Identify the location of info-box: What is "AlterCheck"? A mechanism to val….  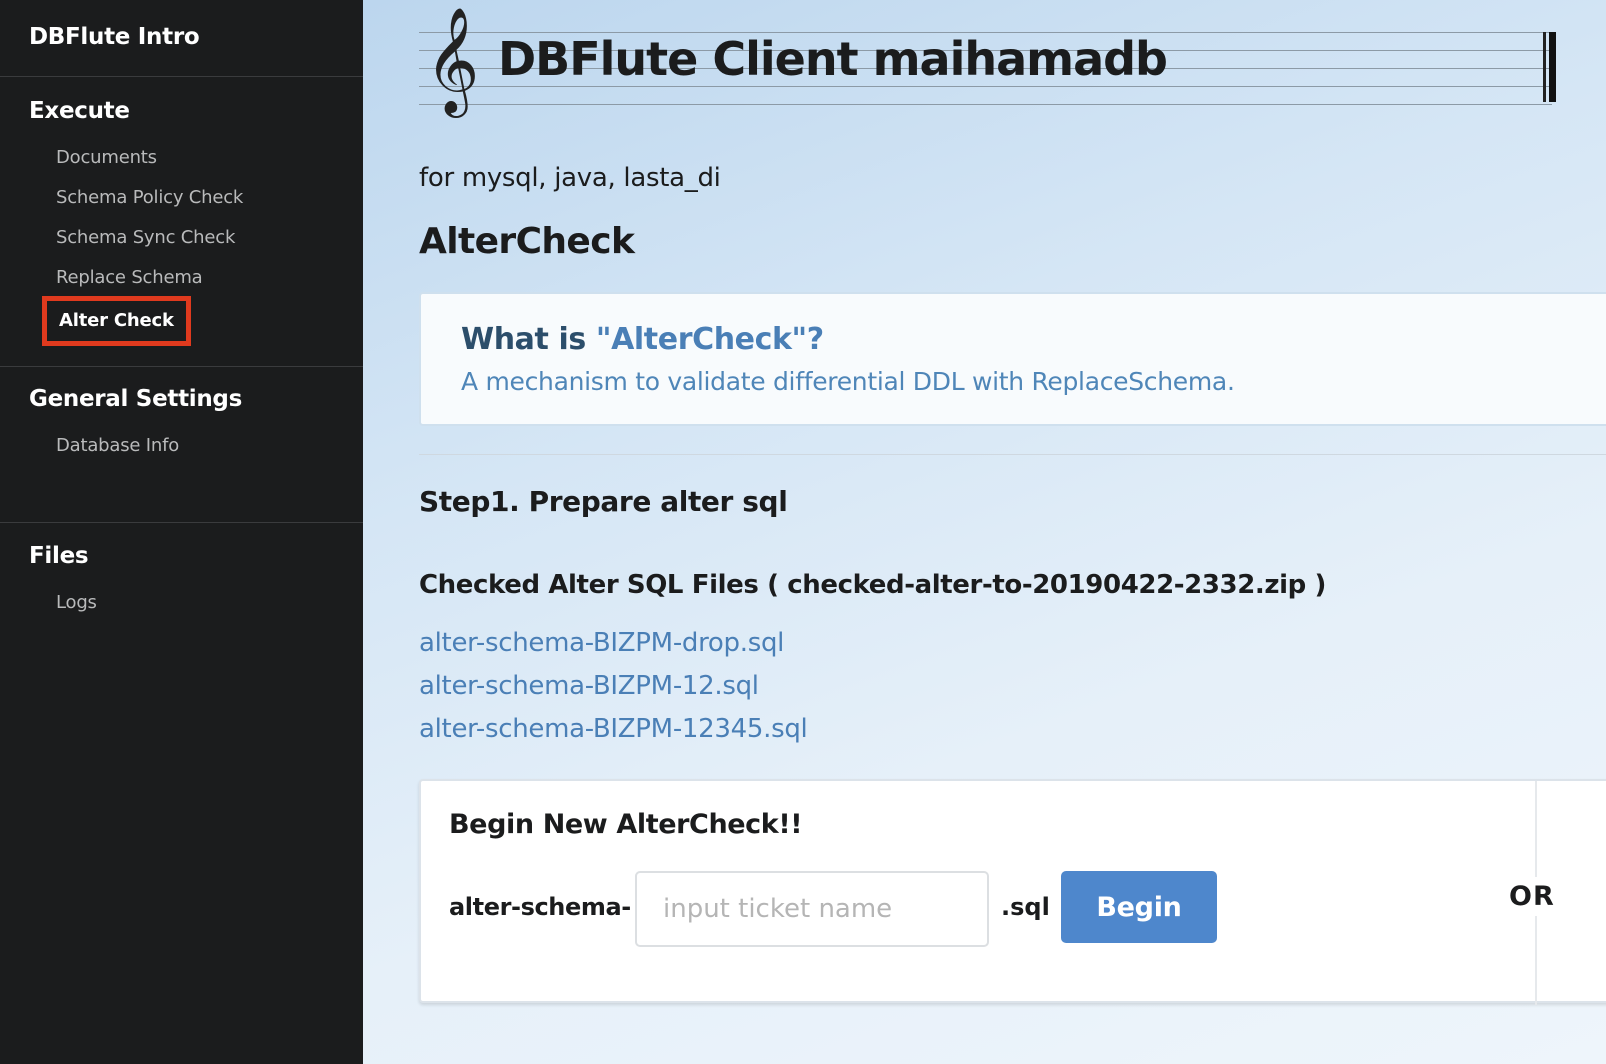
(1012, 359).